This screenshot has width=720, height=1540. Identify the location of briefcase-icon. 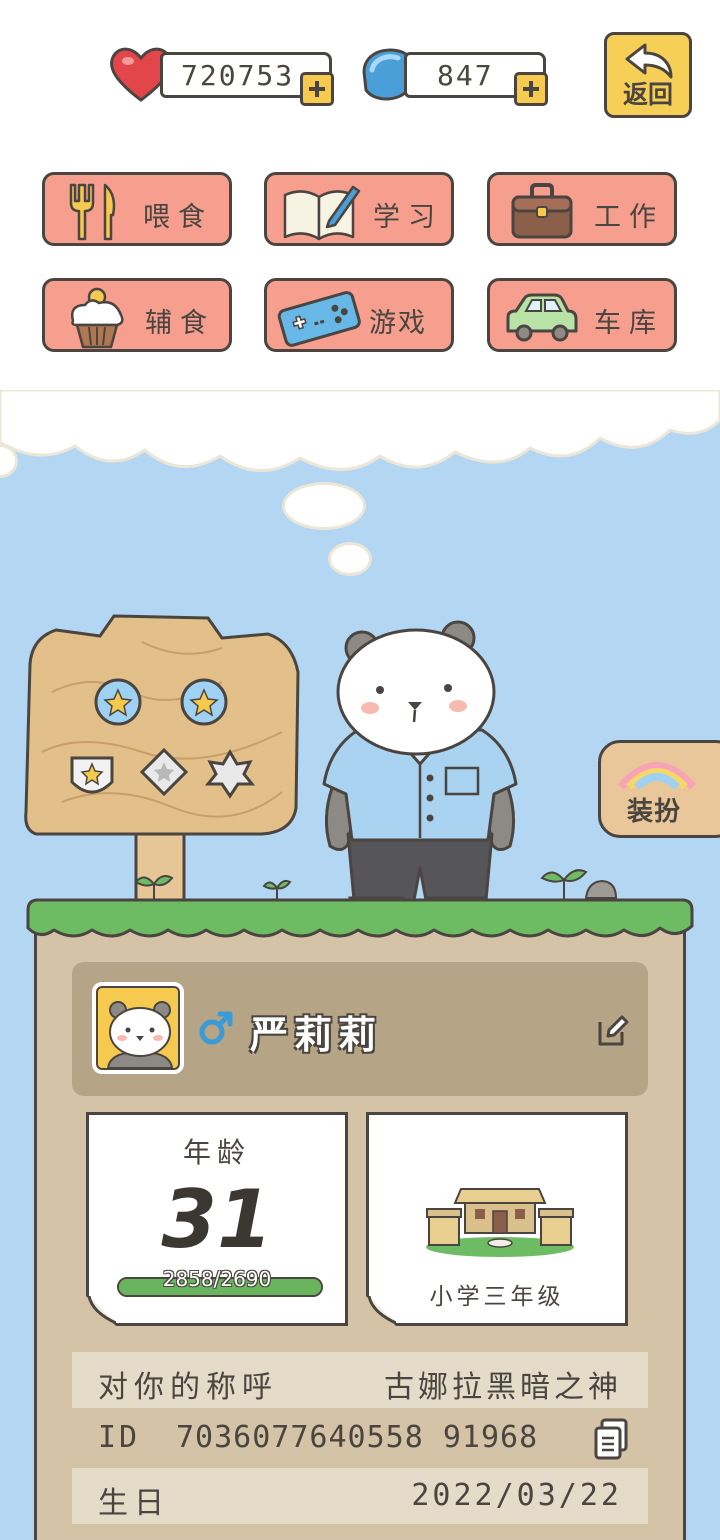
(542, 211).